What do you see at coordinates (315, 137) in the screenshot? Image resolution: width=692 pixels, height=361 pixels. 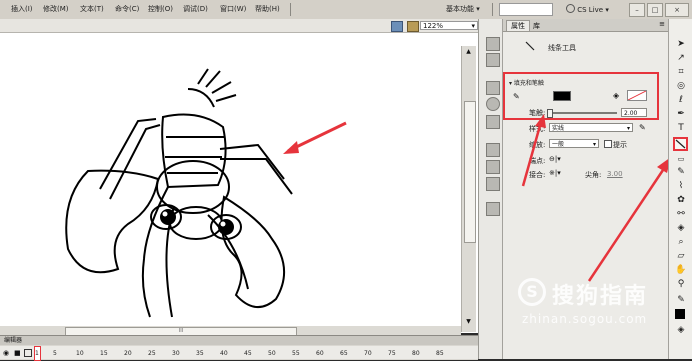 I see `annotation-arrow-stage` at bounding box center [315, 137].